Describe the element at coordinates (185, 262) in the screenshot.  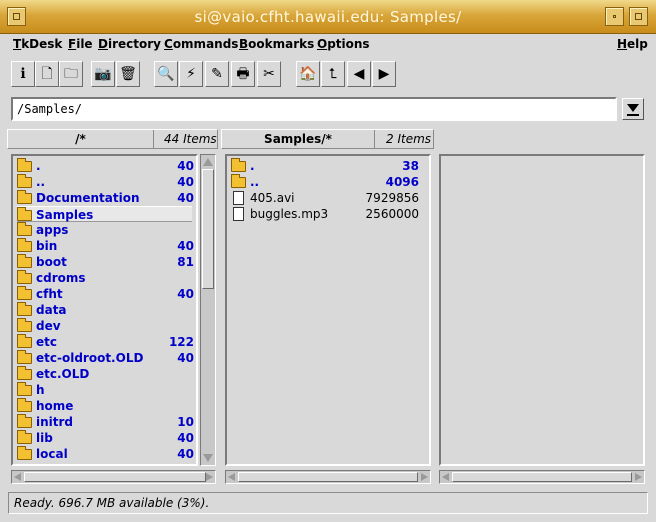
I see `item-size: 81` at that location.